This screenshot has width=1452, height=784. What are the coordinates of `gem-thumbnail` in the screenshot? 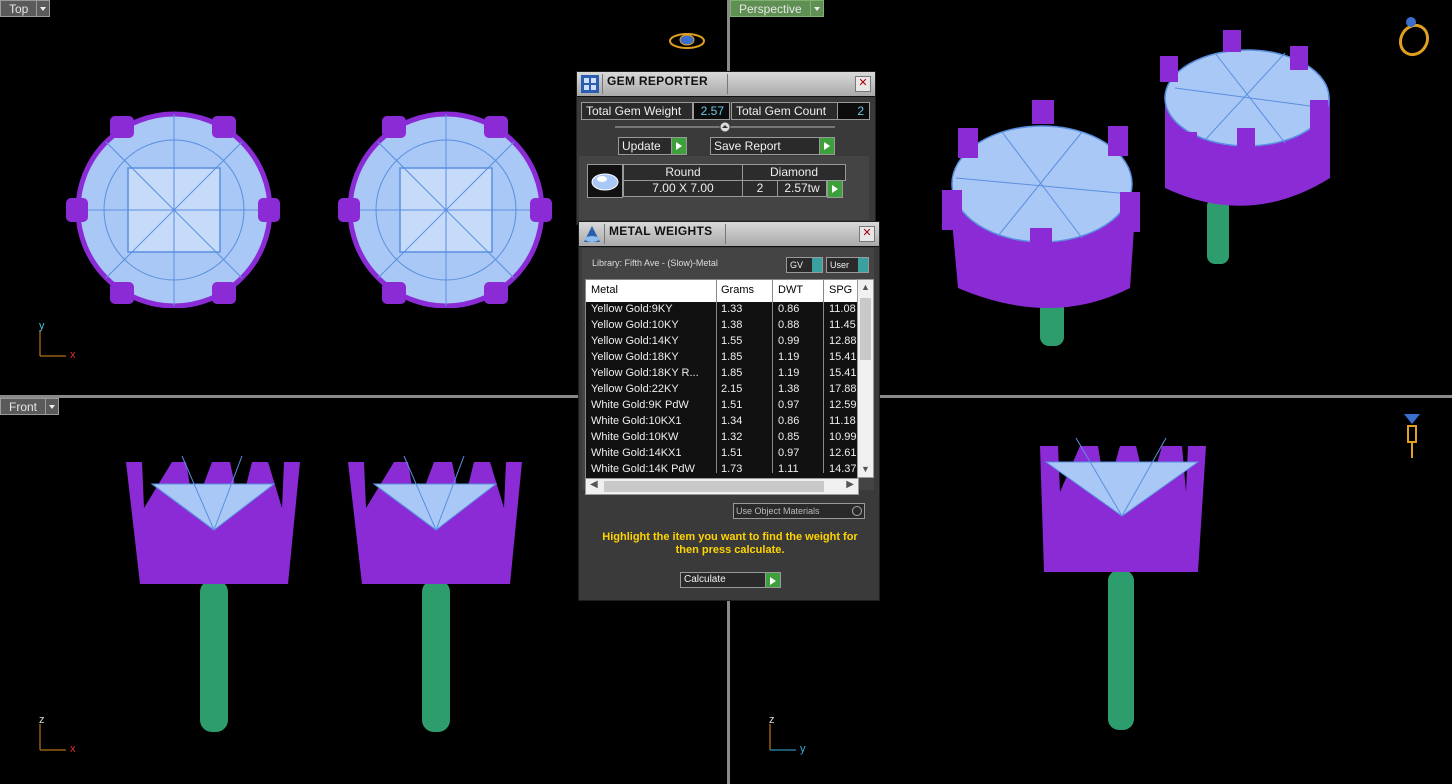 It's located at (605, 181).